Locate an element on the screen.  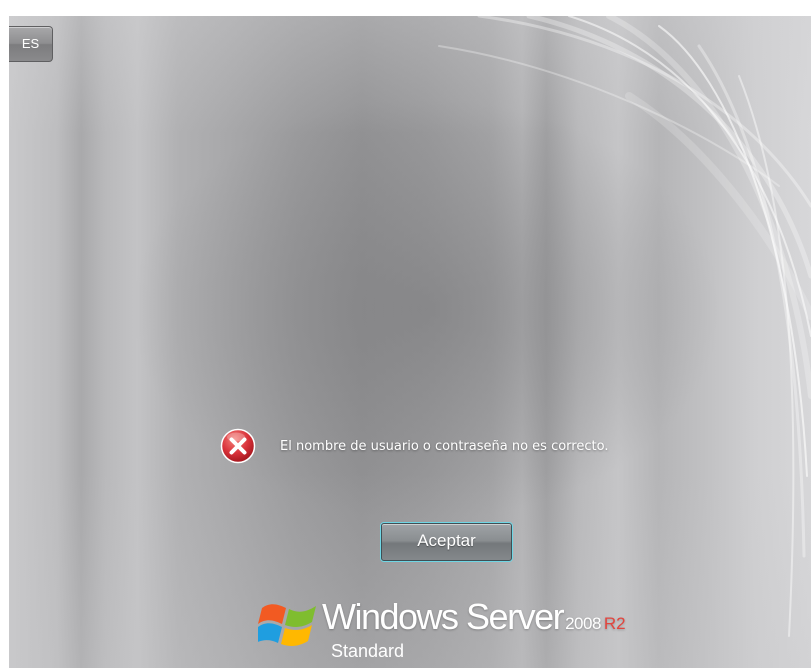
product-edition: Standard is located at coordinates (368, 651).